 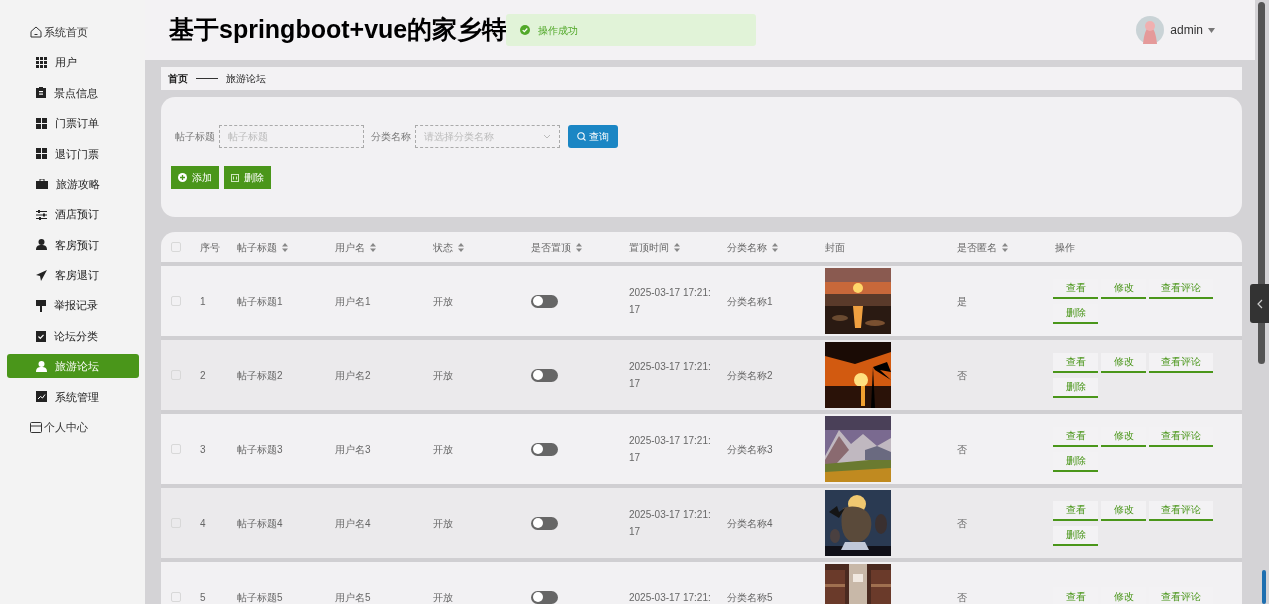 I want to click on column-header: 封面, so click(x=835, y=247).